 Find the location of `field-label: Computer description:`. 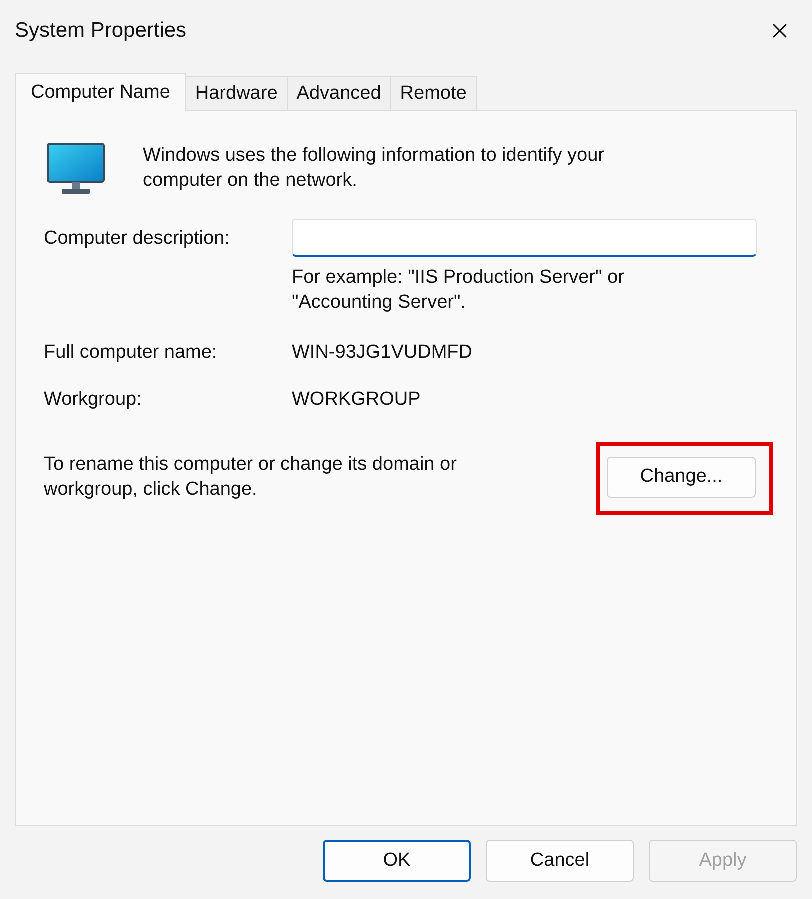

field-label: Computer description: is located at coordinates (137, 238).